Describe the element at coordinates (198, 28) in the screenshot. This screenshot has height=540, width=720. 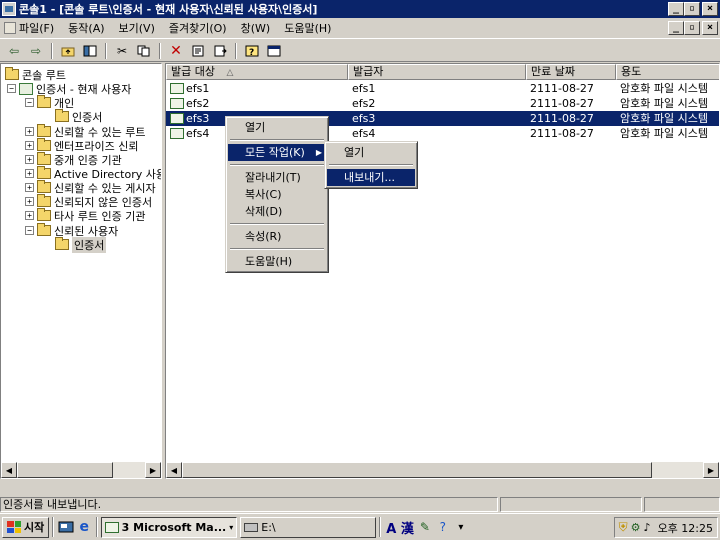
I see `menu-favorites: 즐겨찾기(O)` at that location.